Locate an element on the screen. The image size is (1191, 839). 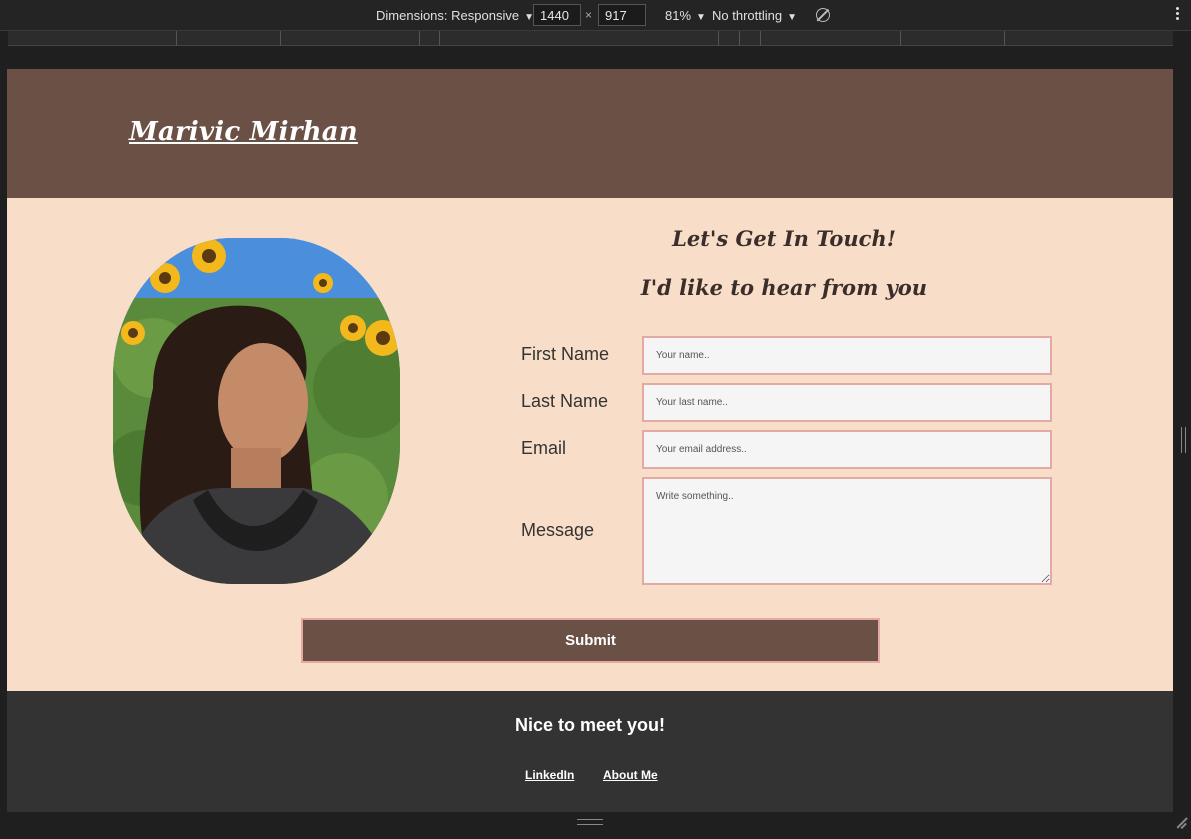
dimensions-dropdown: Dimensions: Responsive ▼ is located at coordinates (455, 15).